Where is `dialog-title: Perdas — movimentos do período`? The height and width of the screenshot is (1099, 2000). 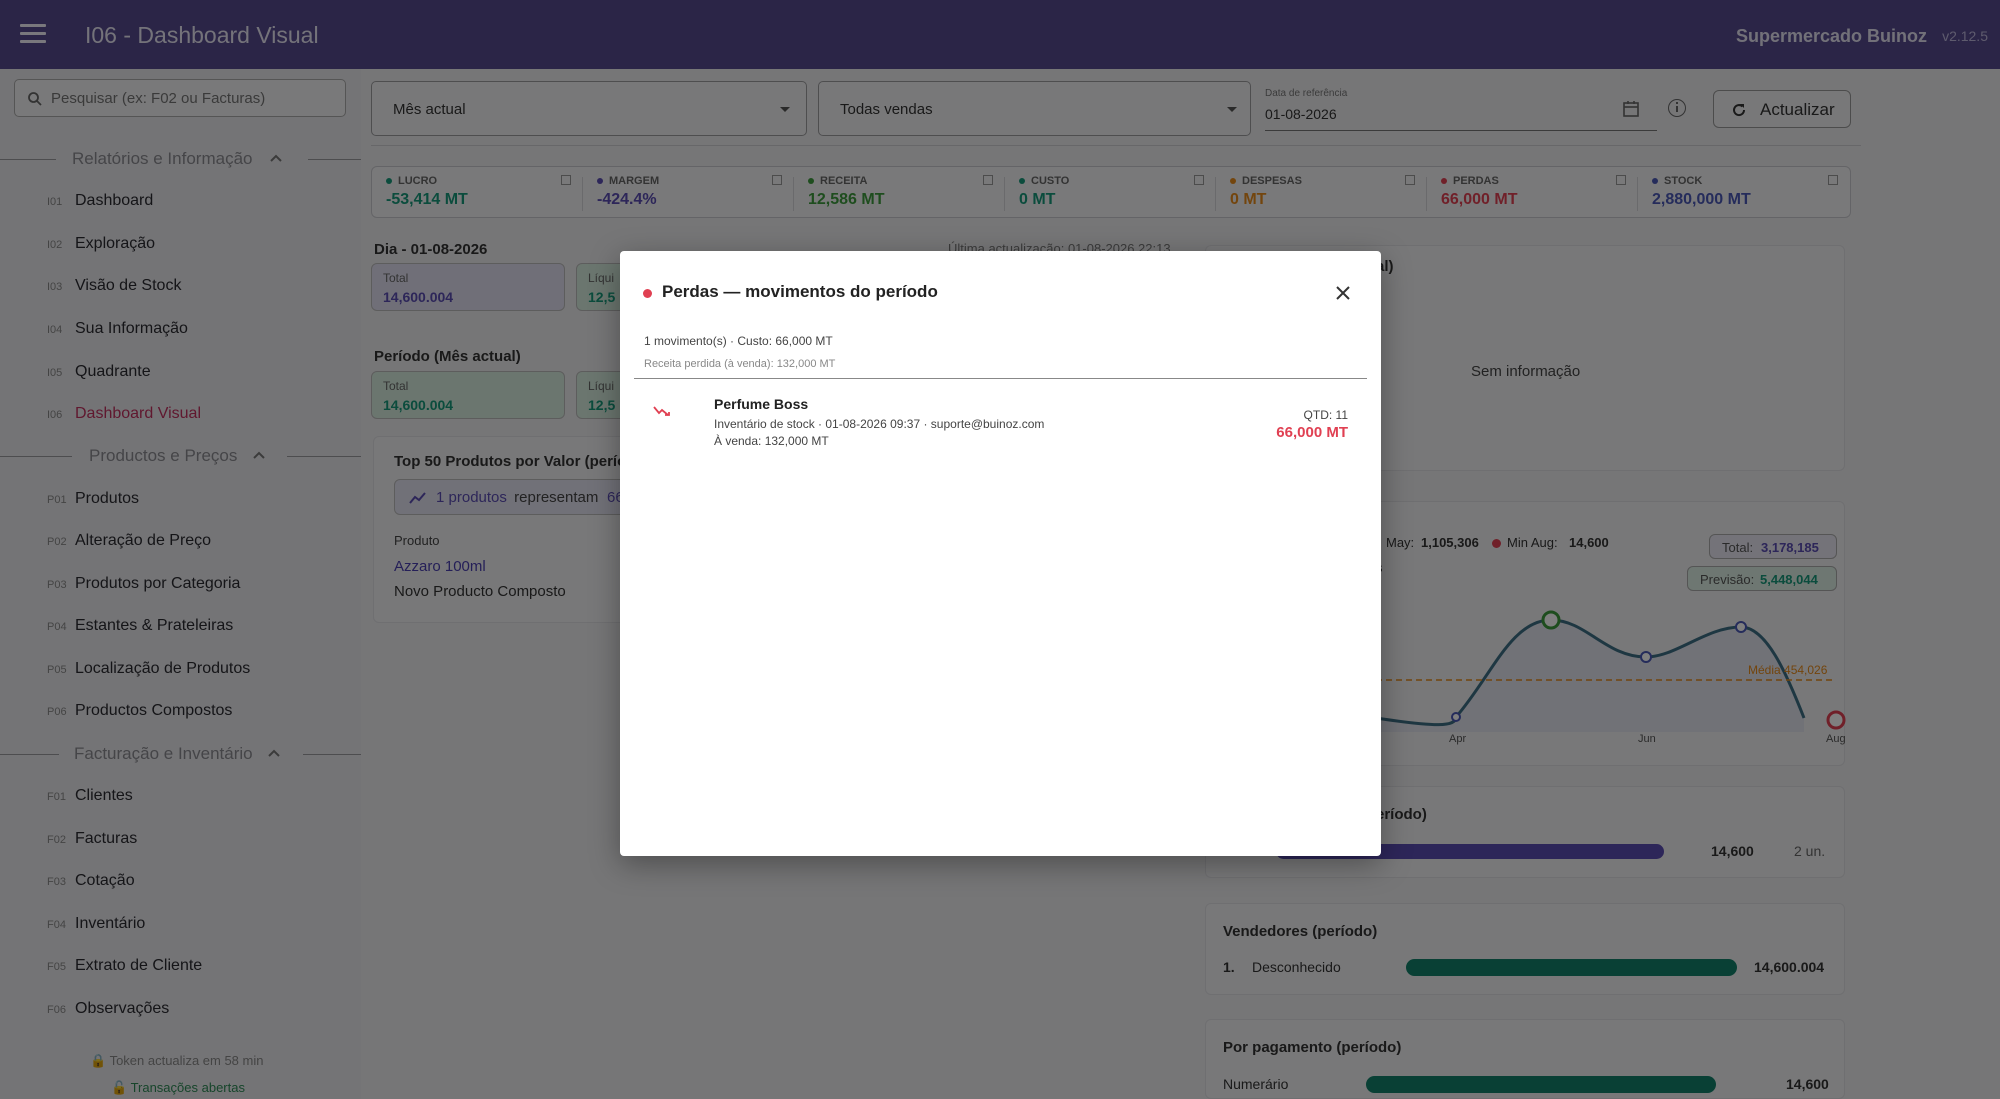 dialog-title: Perdas — movimentos do período is located at coordinates (800, 291).